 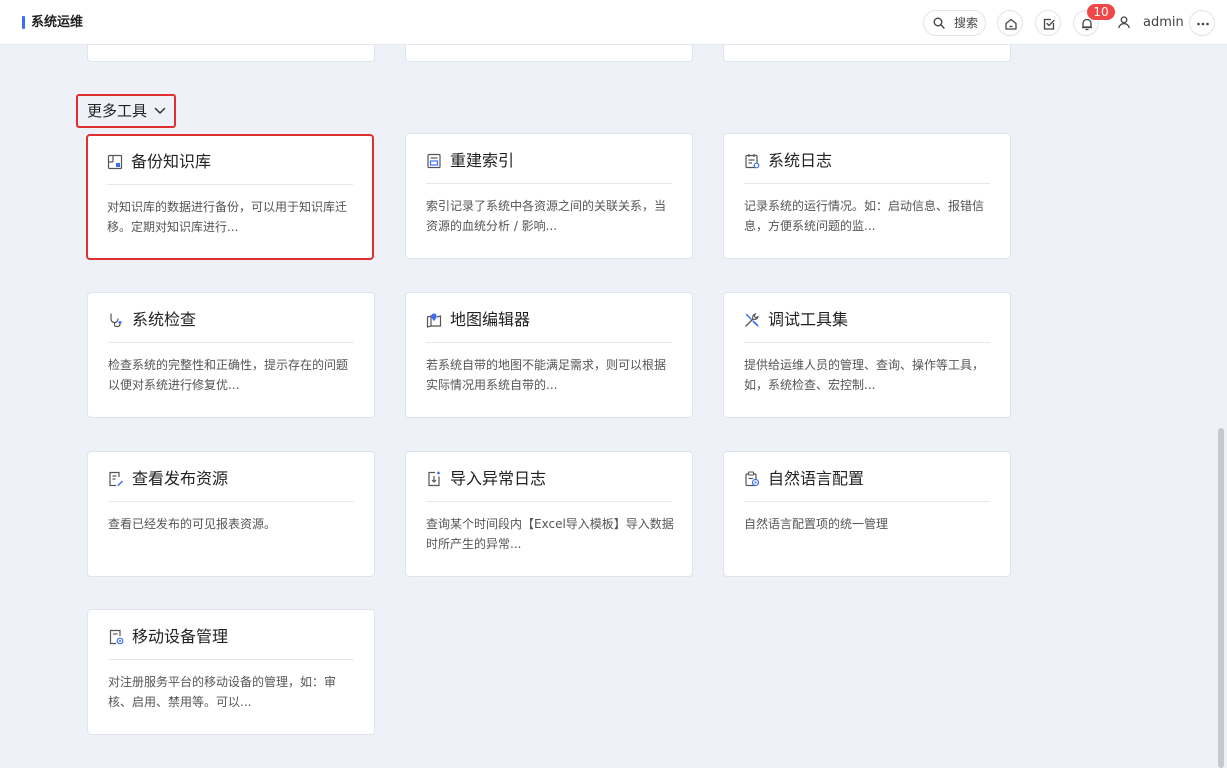 I want to click on edit-document-icon, so click(x=116, y=479).